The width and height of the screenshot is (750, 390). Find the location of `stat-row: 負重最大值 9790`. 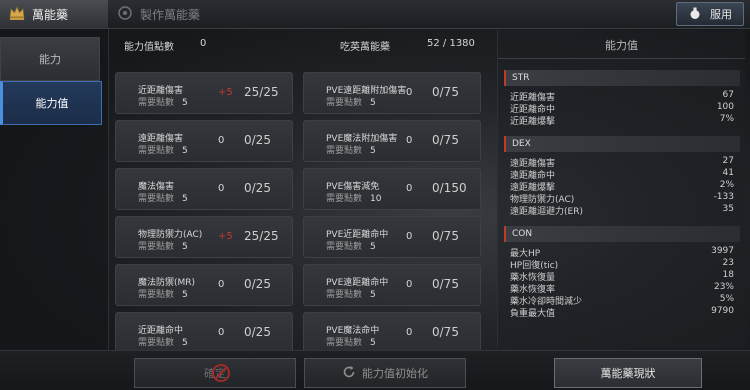

stat-row: 負重最大值 9790 is located at coordinates (622, 312).